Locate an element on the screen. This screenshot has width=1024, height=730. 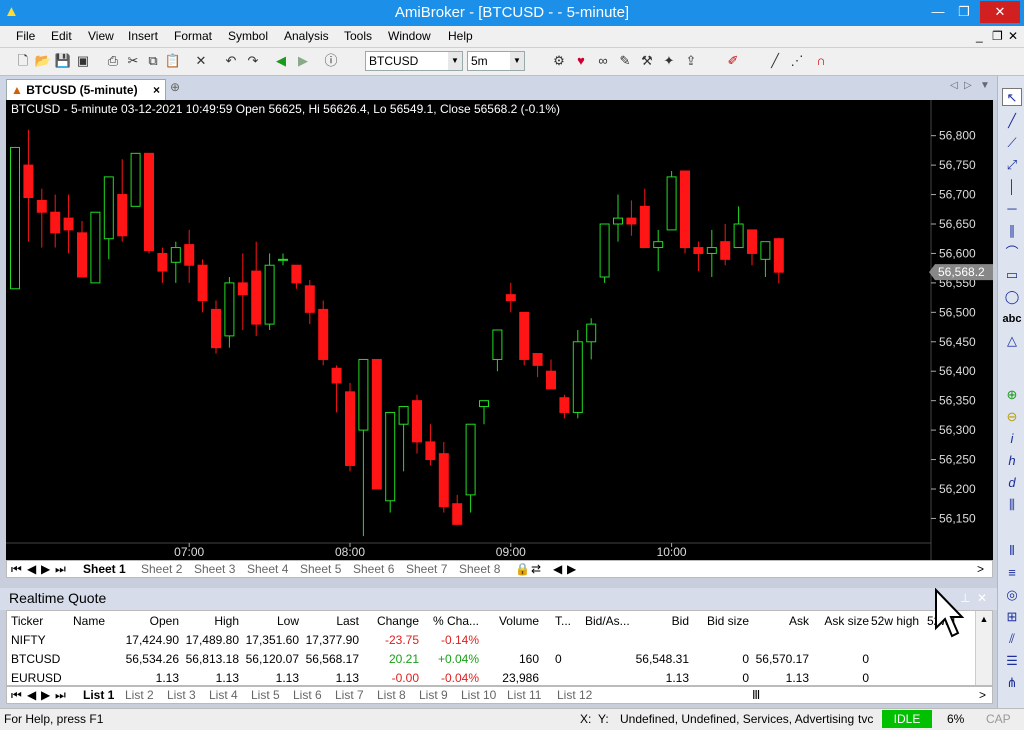
rq-col-header: Change is located at coordinates (398, 621).